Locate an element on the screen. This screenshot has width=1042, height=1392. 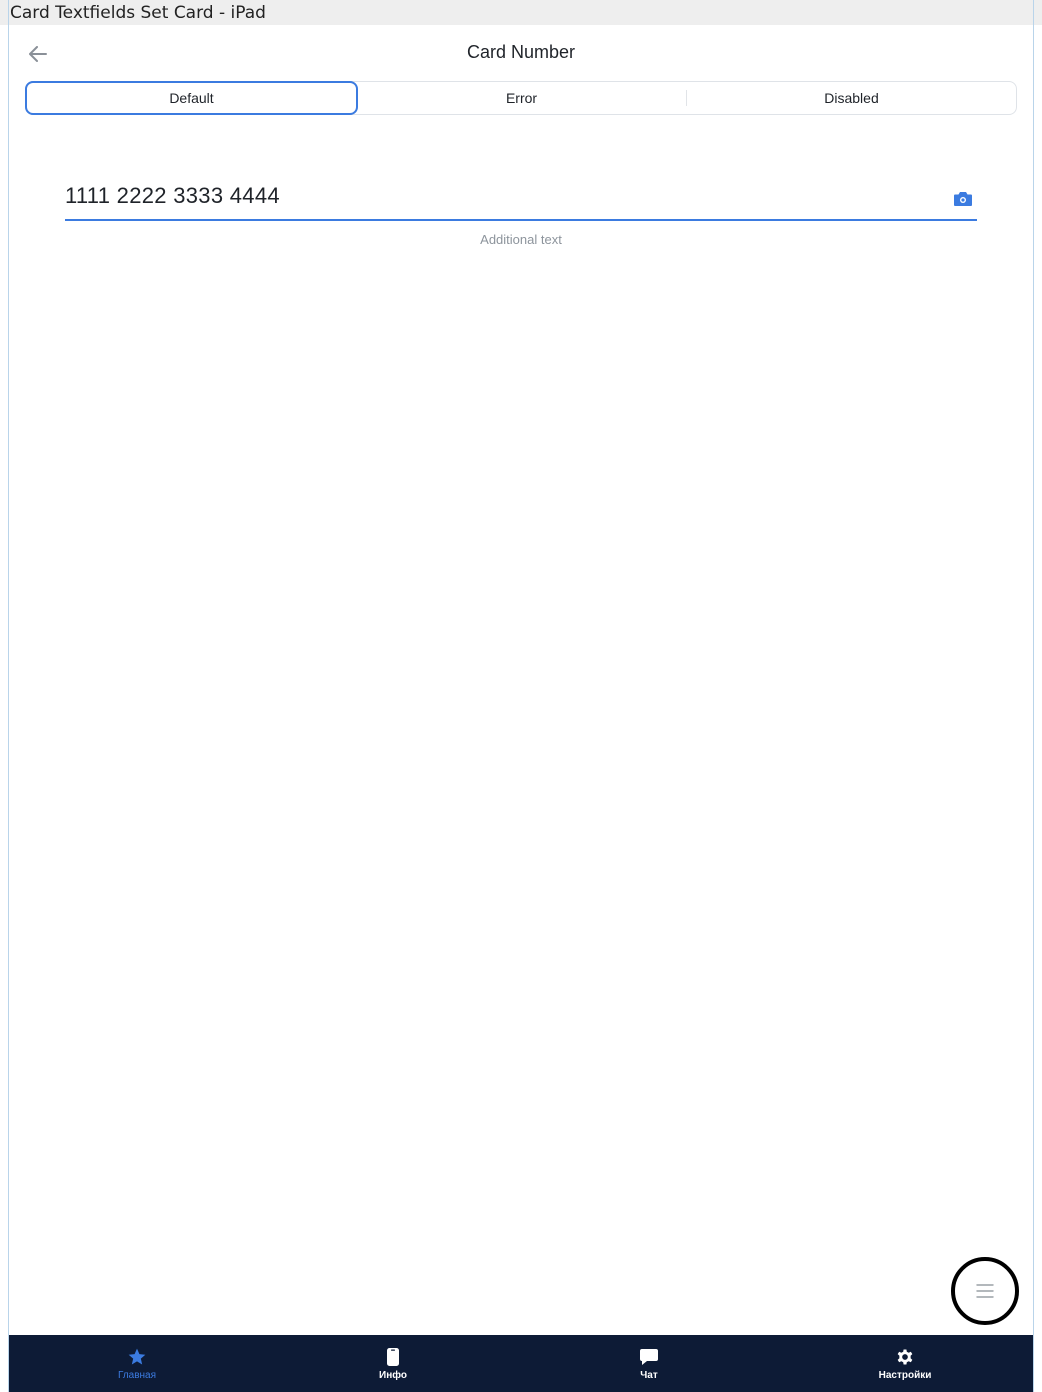
segment-disabled: Disabled is located at coordinates (851, 98).